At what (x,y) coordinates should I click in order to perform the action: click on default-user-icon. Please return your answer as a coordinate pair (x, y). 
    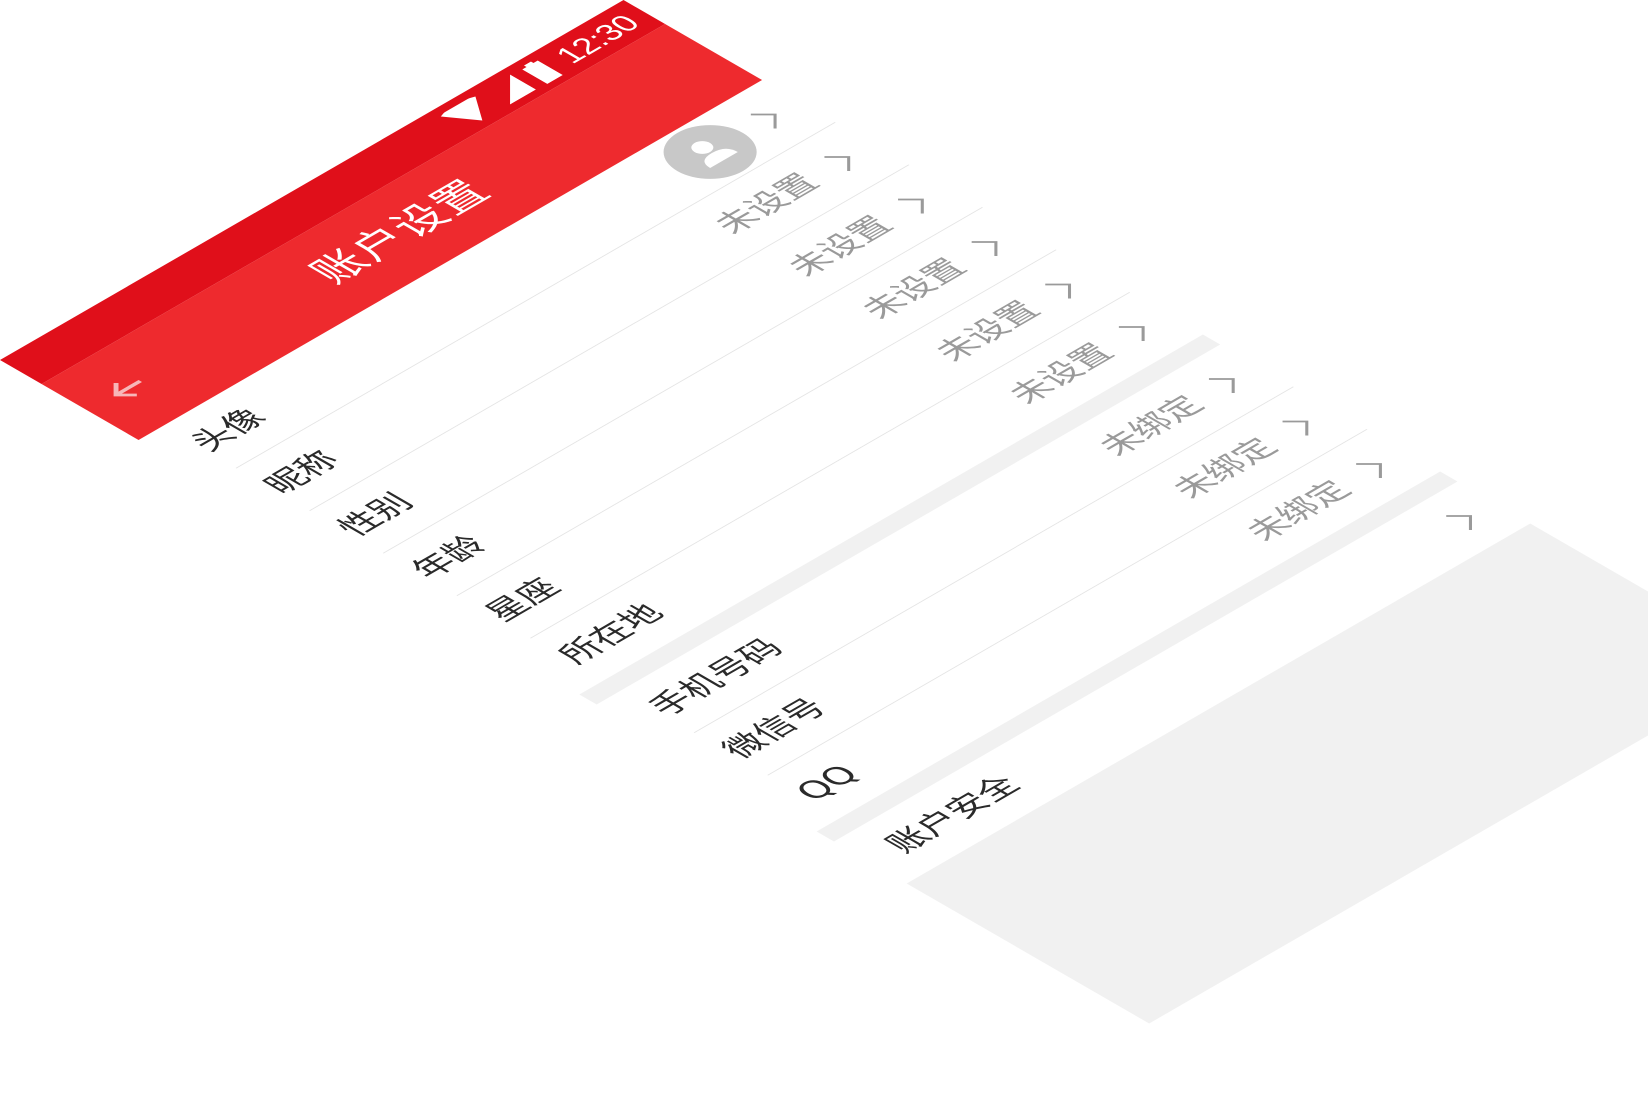
    Looking at the image, I should click on (710, 152).